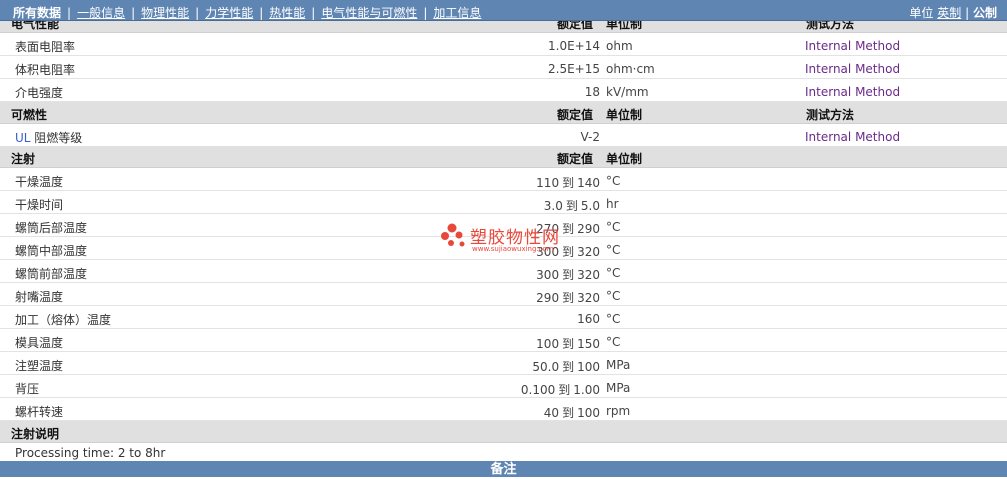 Image resolution: width=1007 pixels, height=479 pixels. Describe the element at coordinates (369, 13) in the screenshot. I see `nav-electrical-flammability: 电气性能与可燃性` at that location.